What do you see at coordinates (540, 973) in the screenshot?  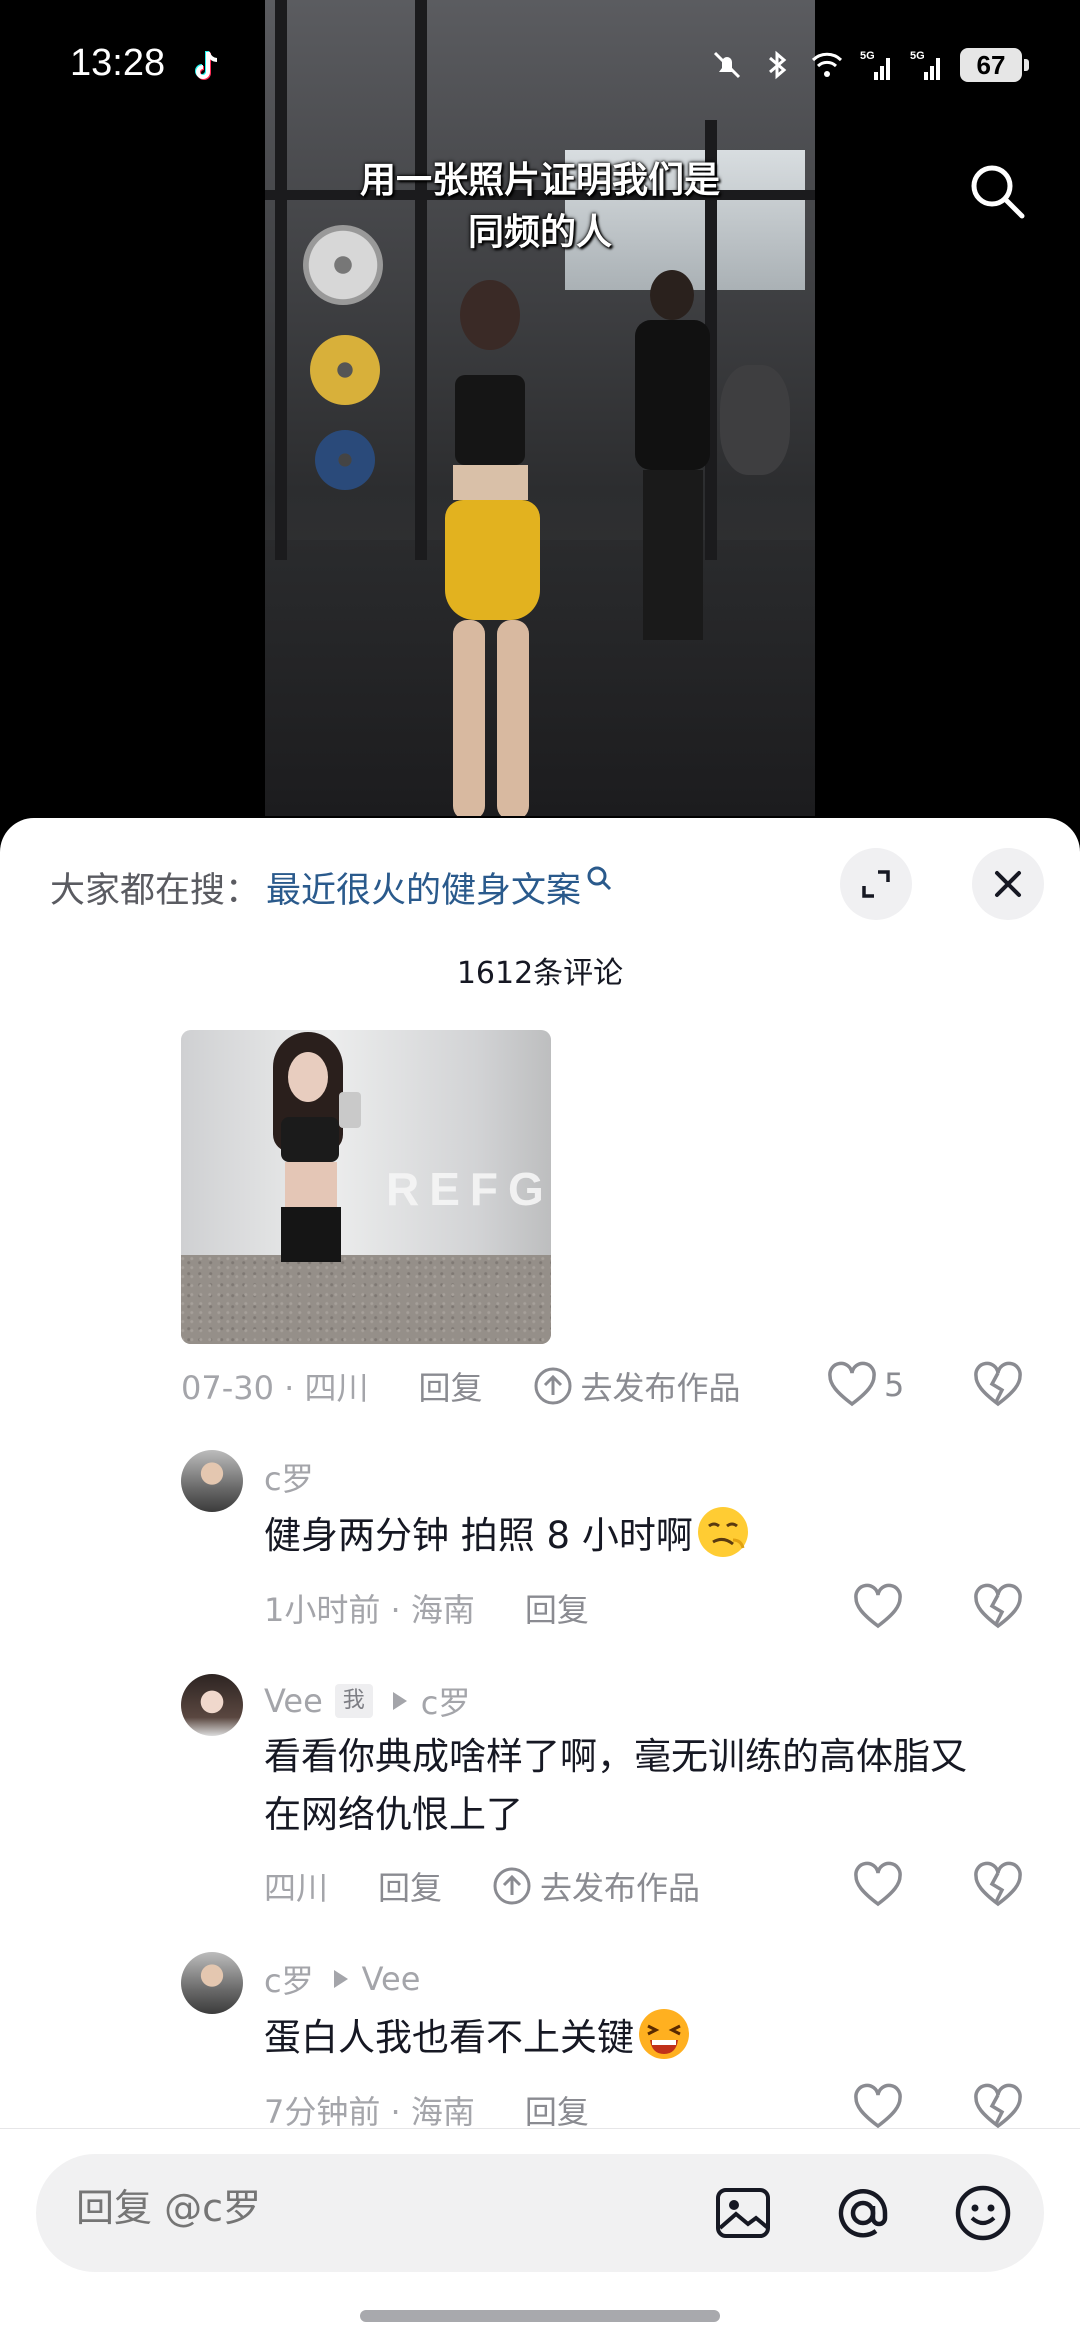 I see `comment-count: 1612条评论` at bounding box center [540, 973].